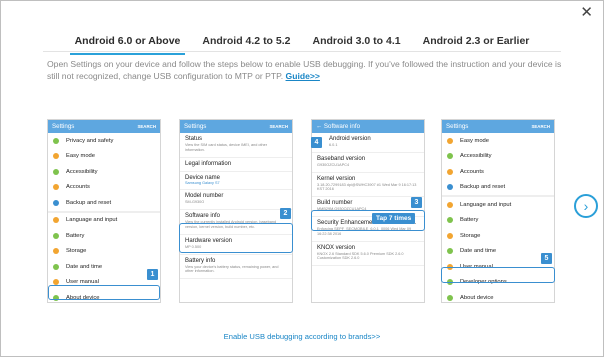 This screenshot has width=604, height=357. I want to click on item-title: Status, so click(194, 139).